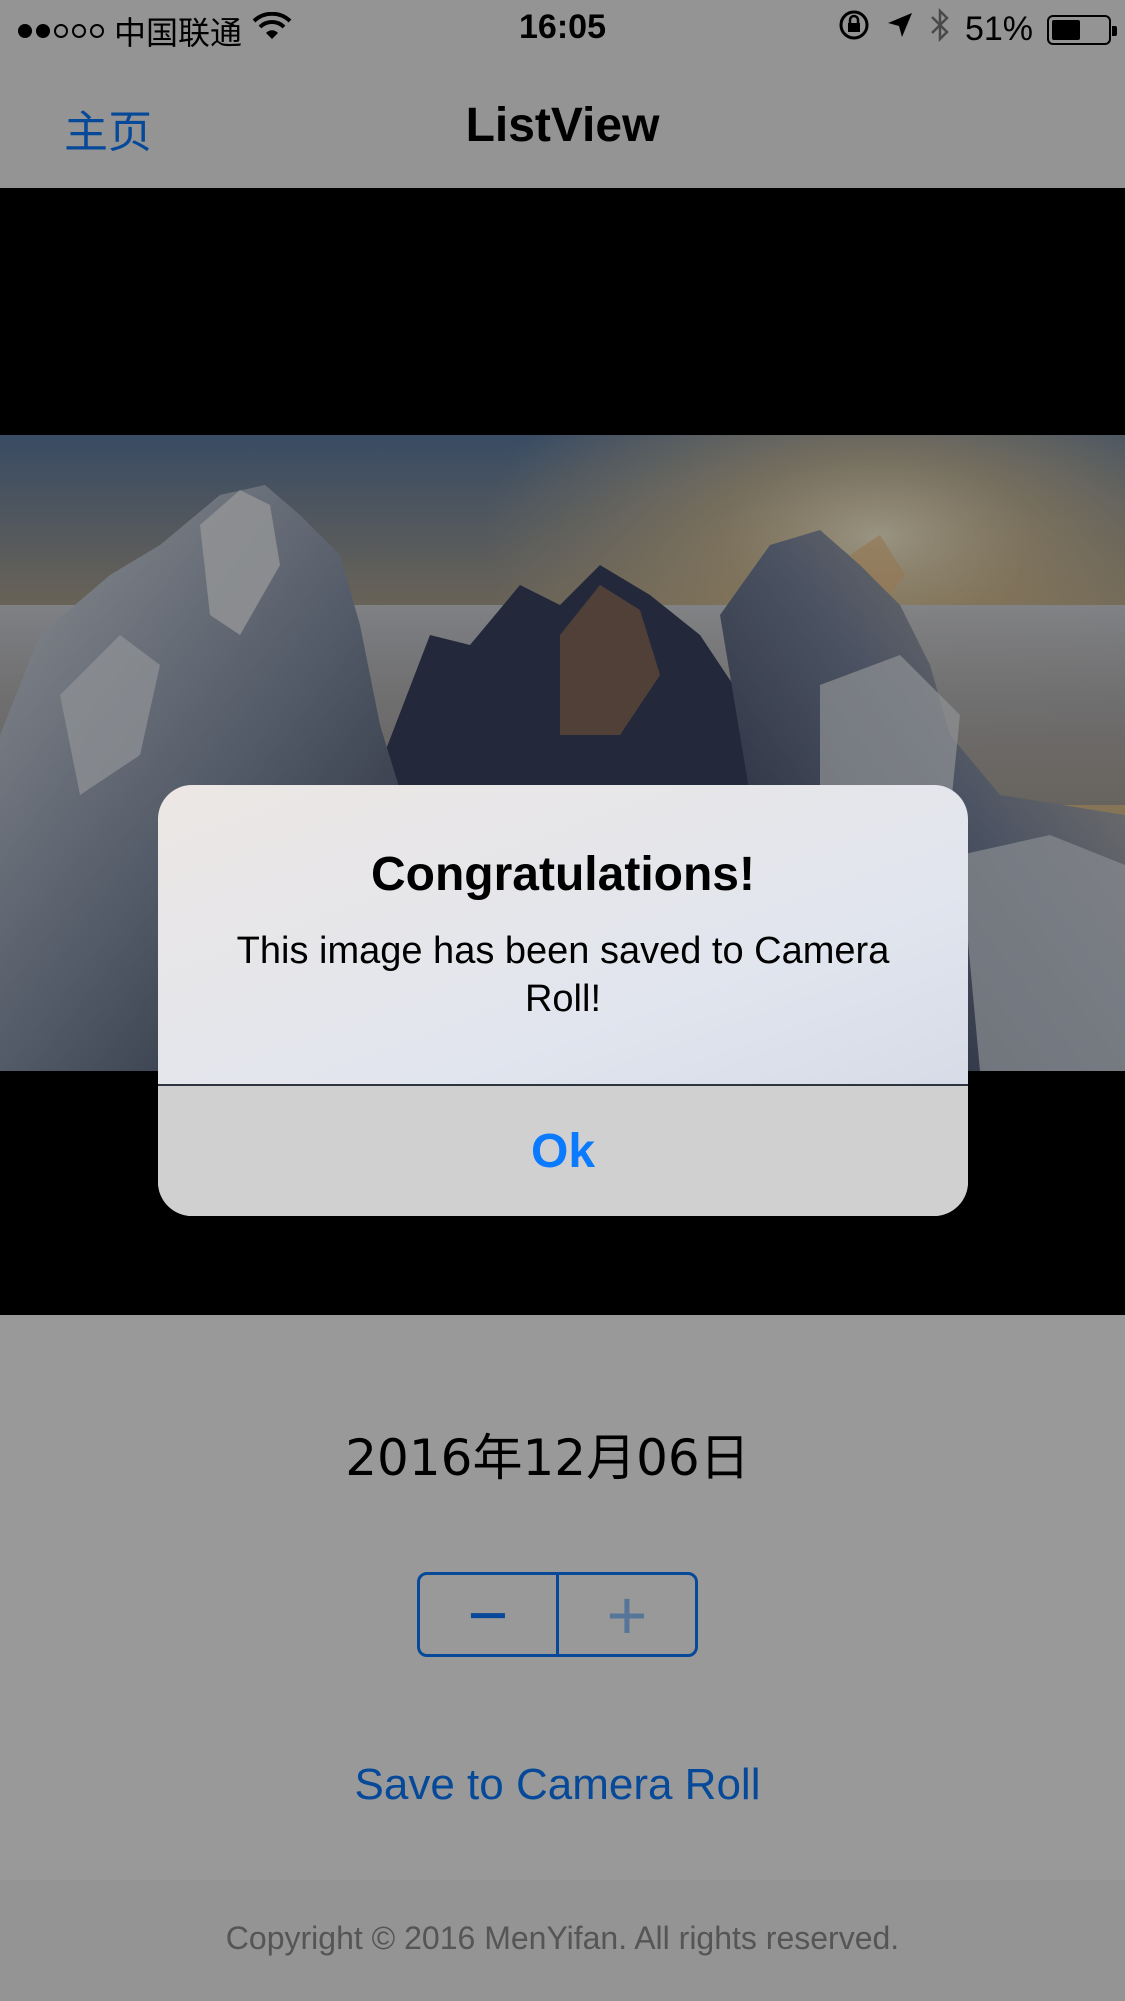 The height and width of the screenshot is (2001, 1125). Describe the element at coordinates (563, 1151) in the screenshot. I see `alert-ok-button: Ok` at that location.